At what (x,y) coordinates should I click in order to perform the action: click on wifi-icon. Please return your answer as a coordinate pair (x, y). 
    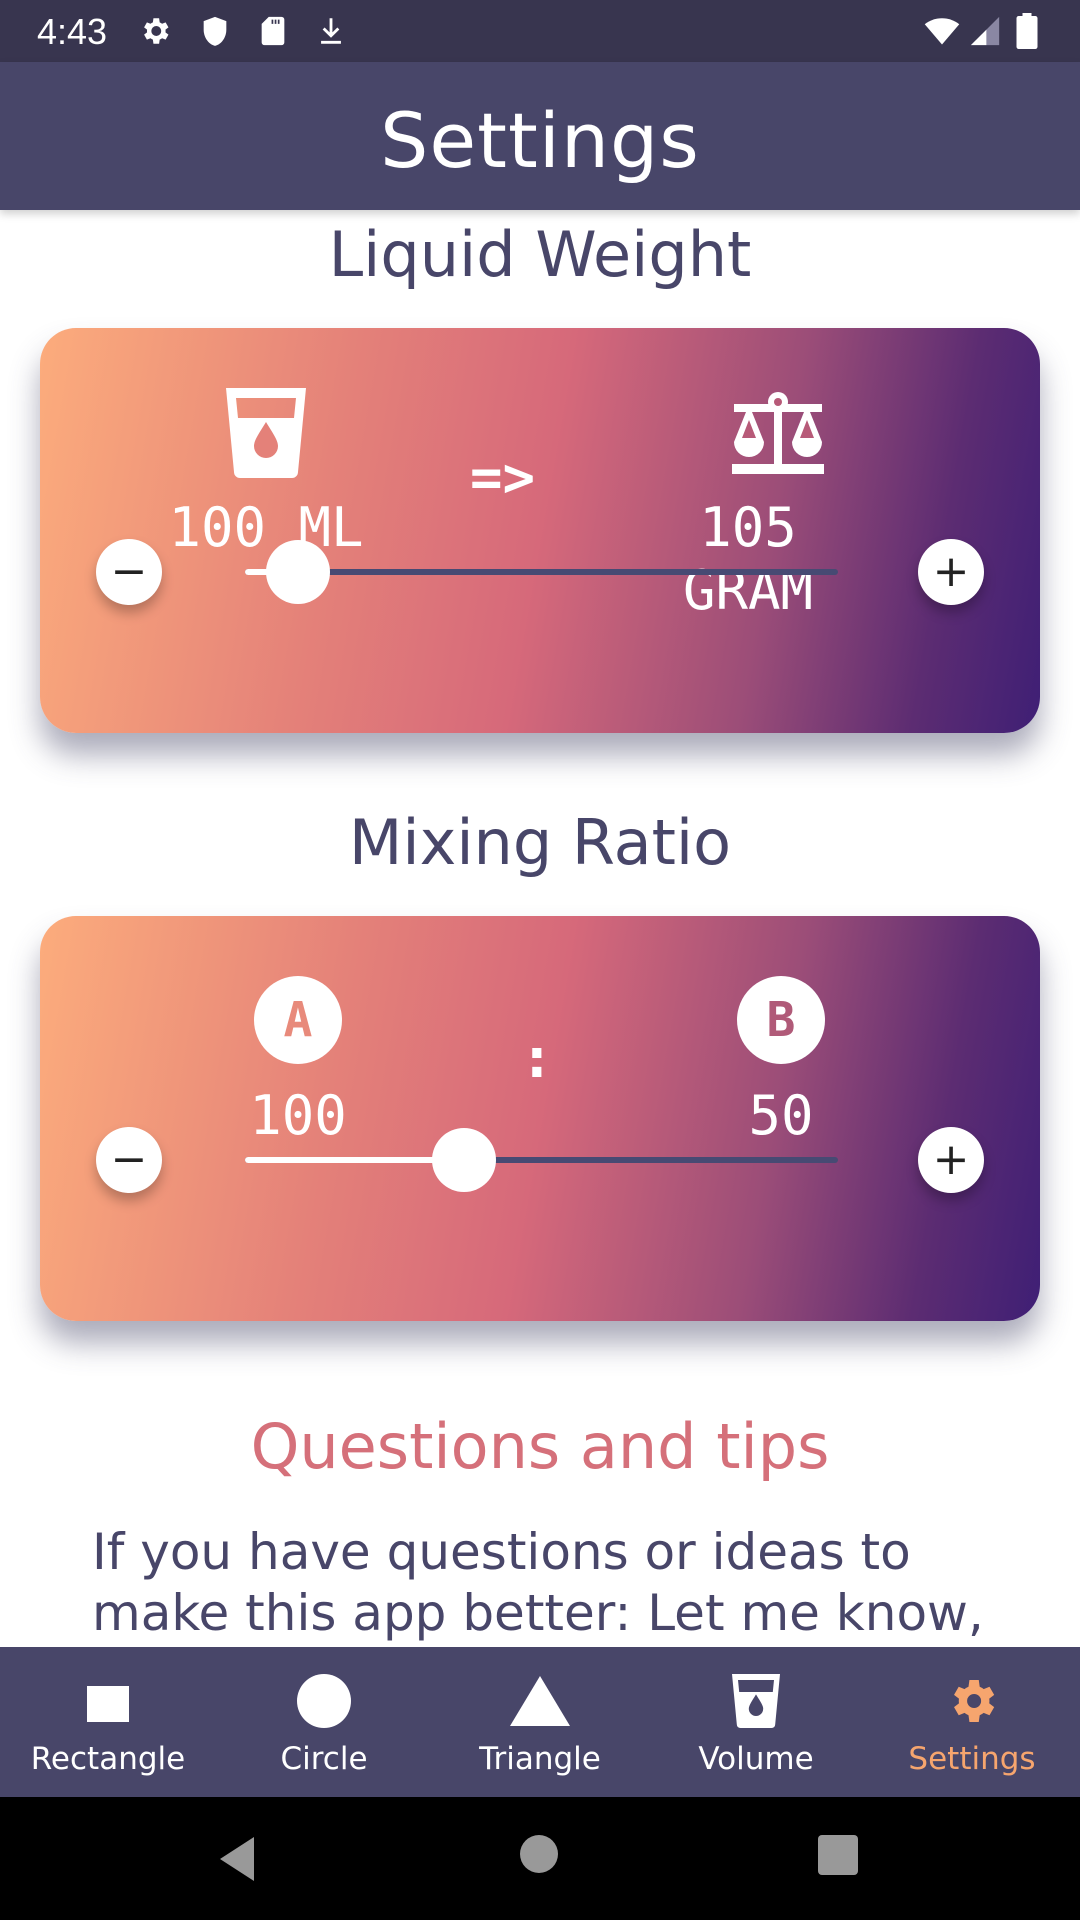
    Looking at the image, I should click on (942, 31).